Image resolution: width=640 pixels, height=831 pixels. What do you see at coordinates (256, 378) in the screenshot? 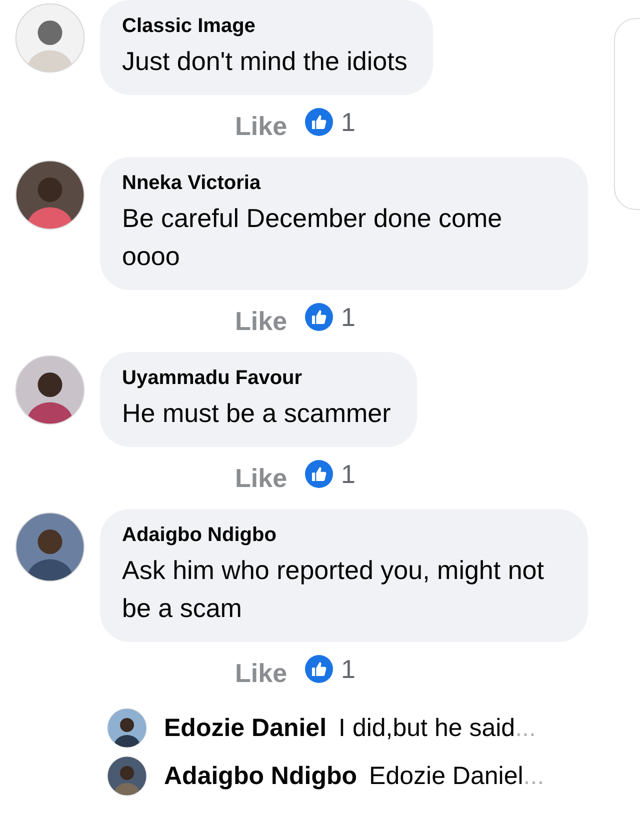
I see `author-name: Uyammadu Favour` at bounding box center [256, 378].